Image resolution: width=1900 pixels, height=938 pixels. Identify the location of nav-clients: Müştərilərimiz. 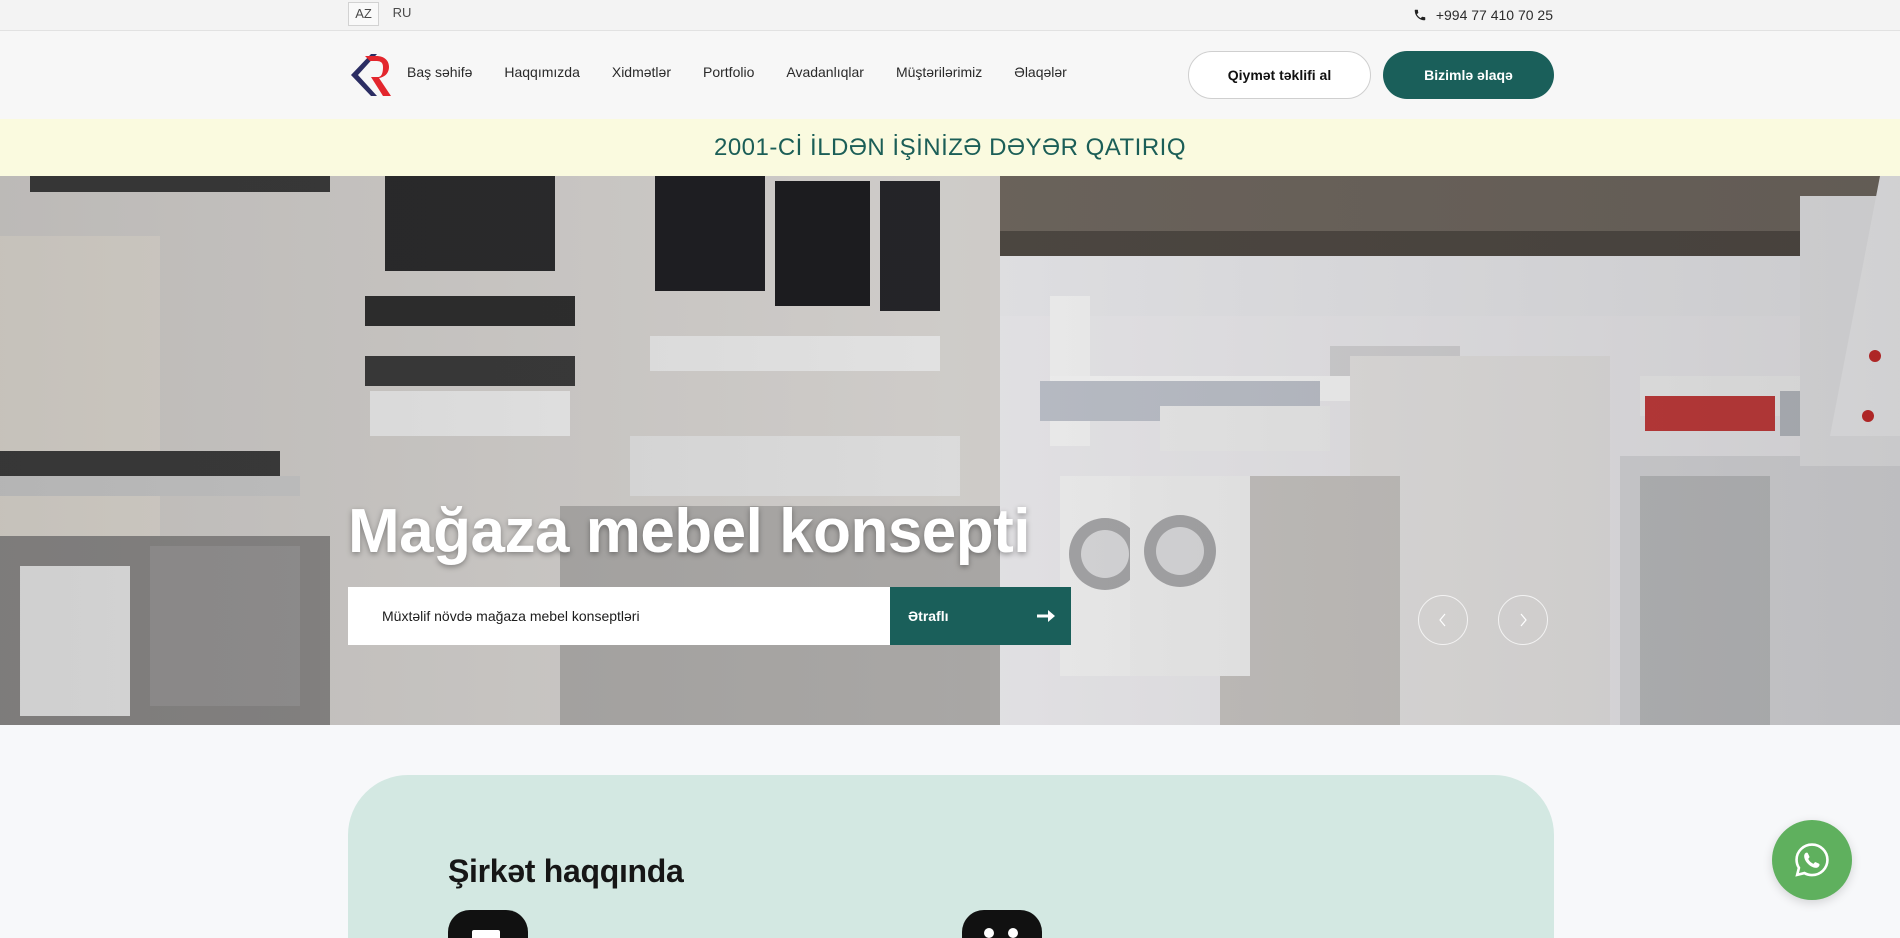
(939, 72).